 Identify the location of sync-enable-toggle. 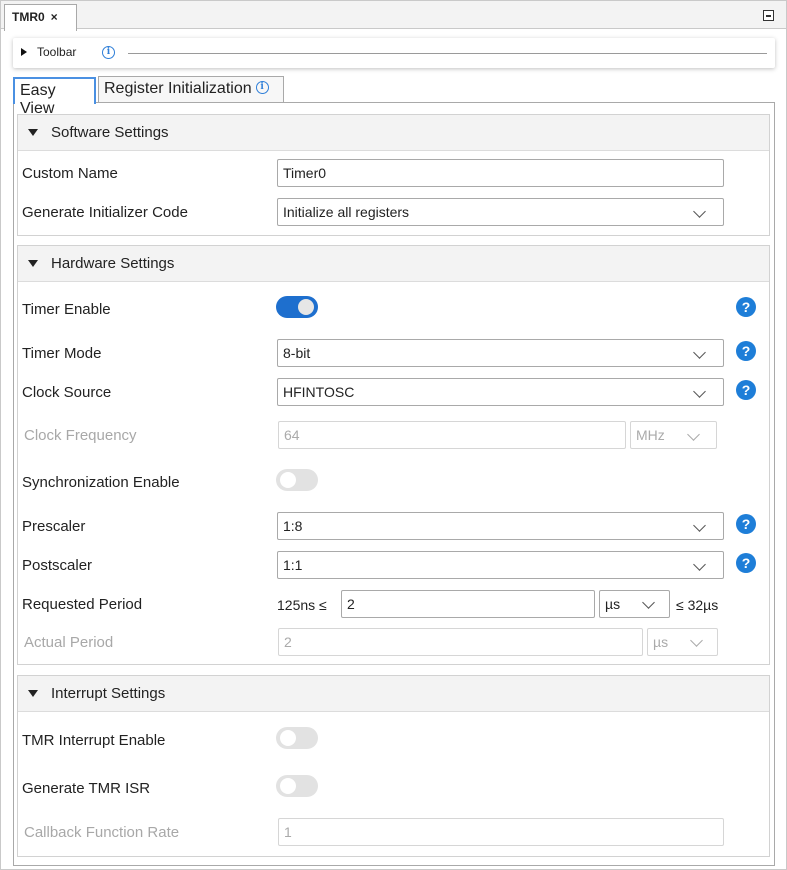
(297, 480).